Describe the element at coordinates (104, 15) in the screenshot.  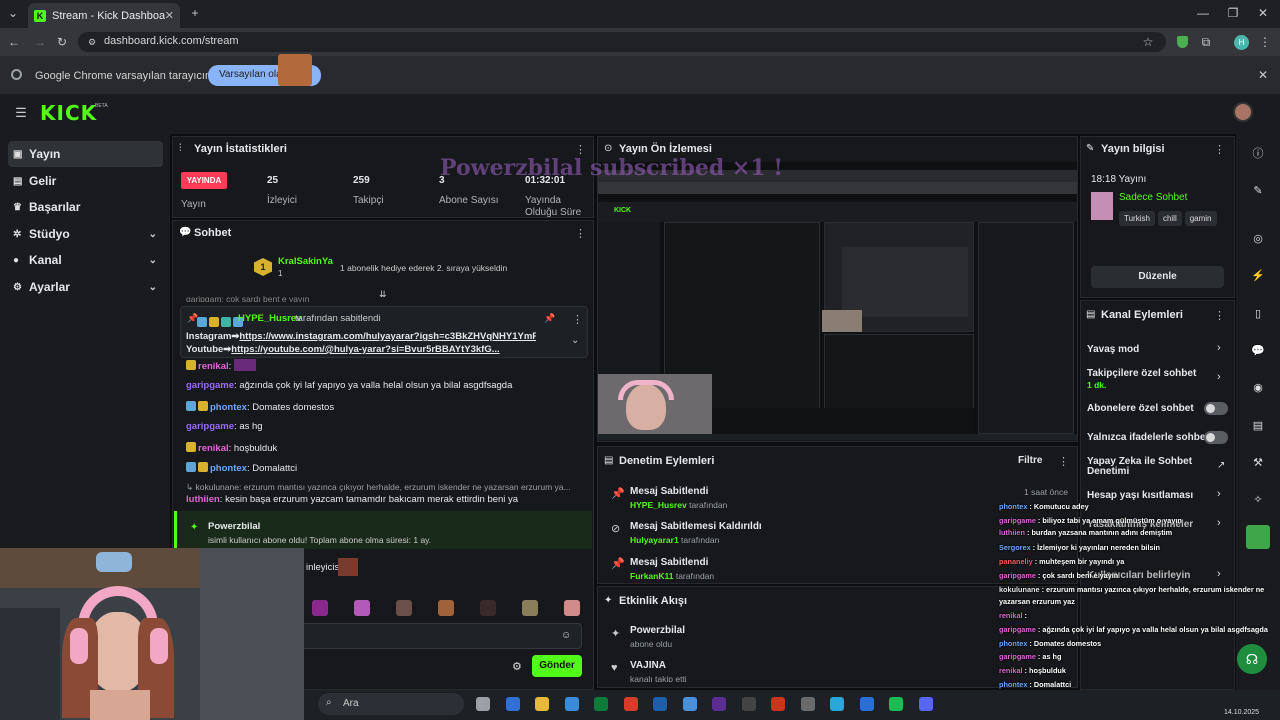
I see `browser-tab: K Stream - Kick Dashboard ✕` at that location.